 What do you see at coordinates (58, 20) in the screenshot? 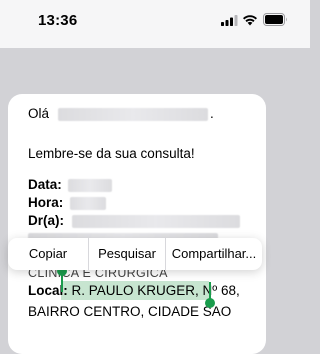
I see `status-time: 13:36` at bounding box center [58, 20].